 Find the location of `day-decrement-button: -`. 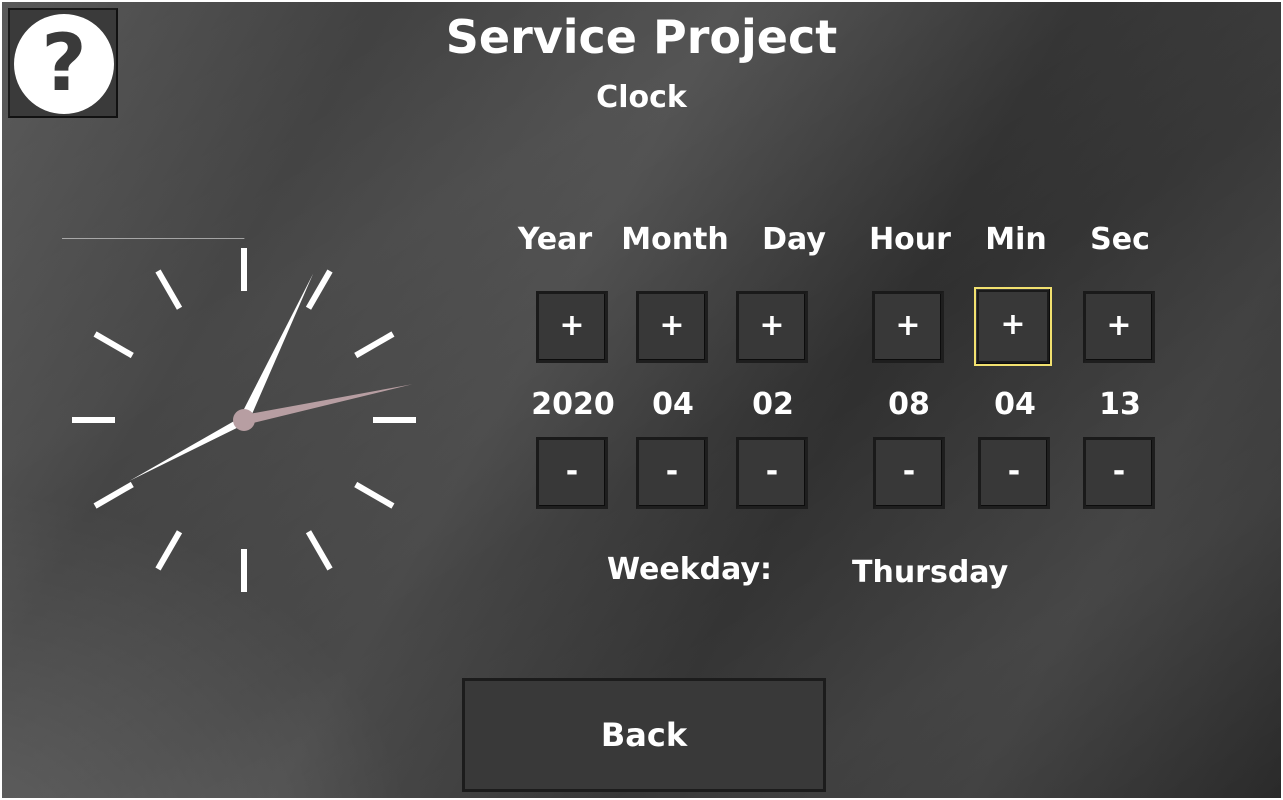

day-decrement-button: - is located at coordinates (772, 473).